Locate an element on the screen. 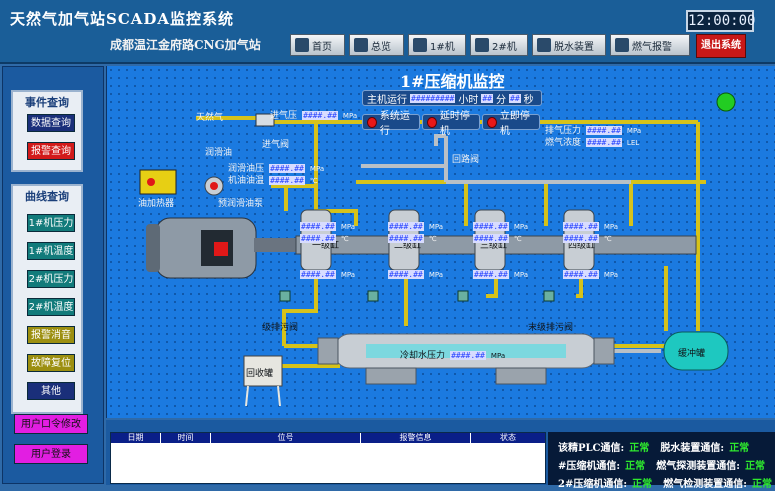  status-row: #压缩机通信: 正常 燃气探测装置通信: 正常 is located at coordinates (661, 463).